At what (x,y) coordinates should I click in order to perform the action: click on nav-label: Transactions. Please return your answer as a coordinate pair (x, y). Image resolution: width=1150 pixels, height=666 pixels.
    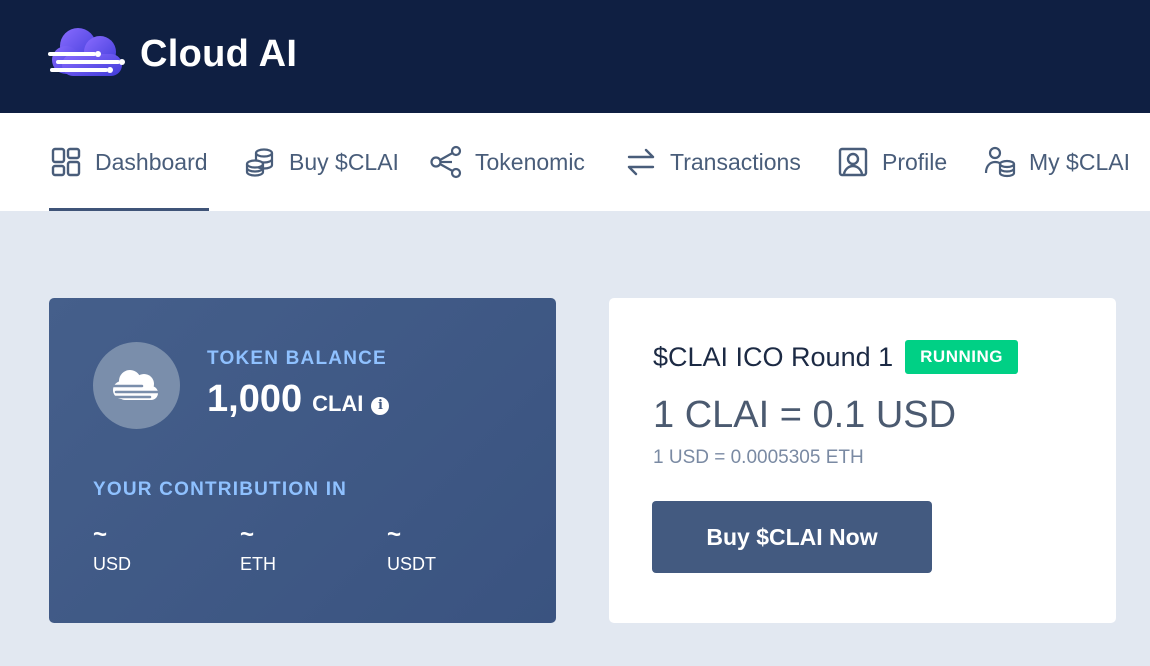
    Looking at the image, I should click on (735, 161).